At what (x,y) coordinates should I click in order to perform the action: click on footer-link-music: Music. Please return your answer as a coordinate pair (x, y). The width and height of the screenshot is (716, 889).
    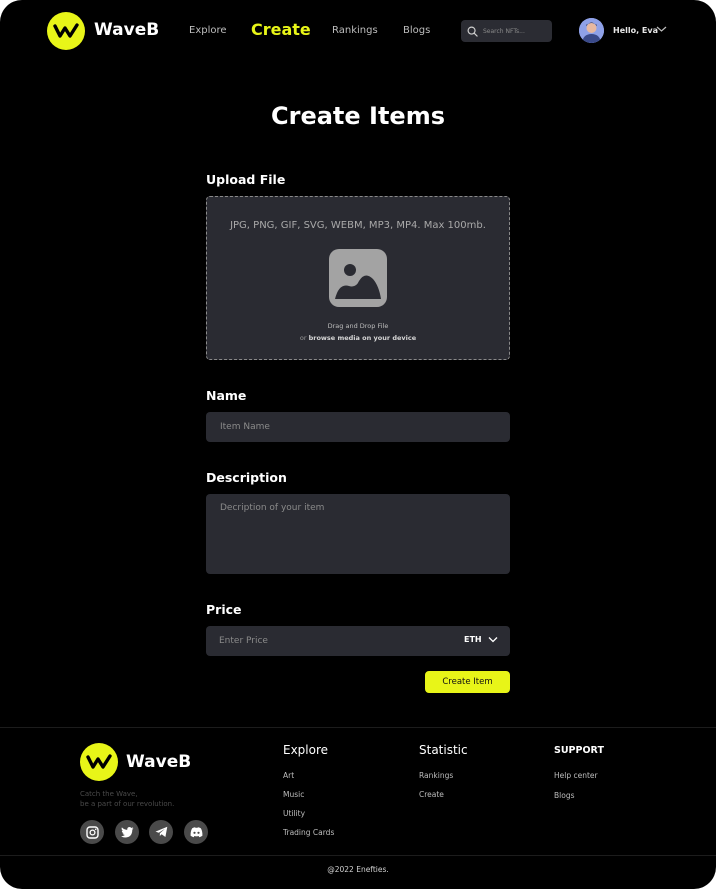
    Looking at the image, I should click on (293, 794).